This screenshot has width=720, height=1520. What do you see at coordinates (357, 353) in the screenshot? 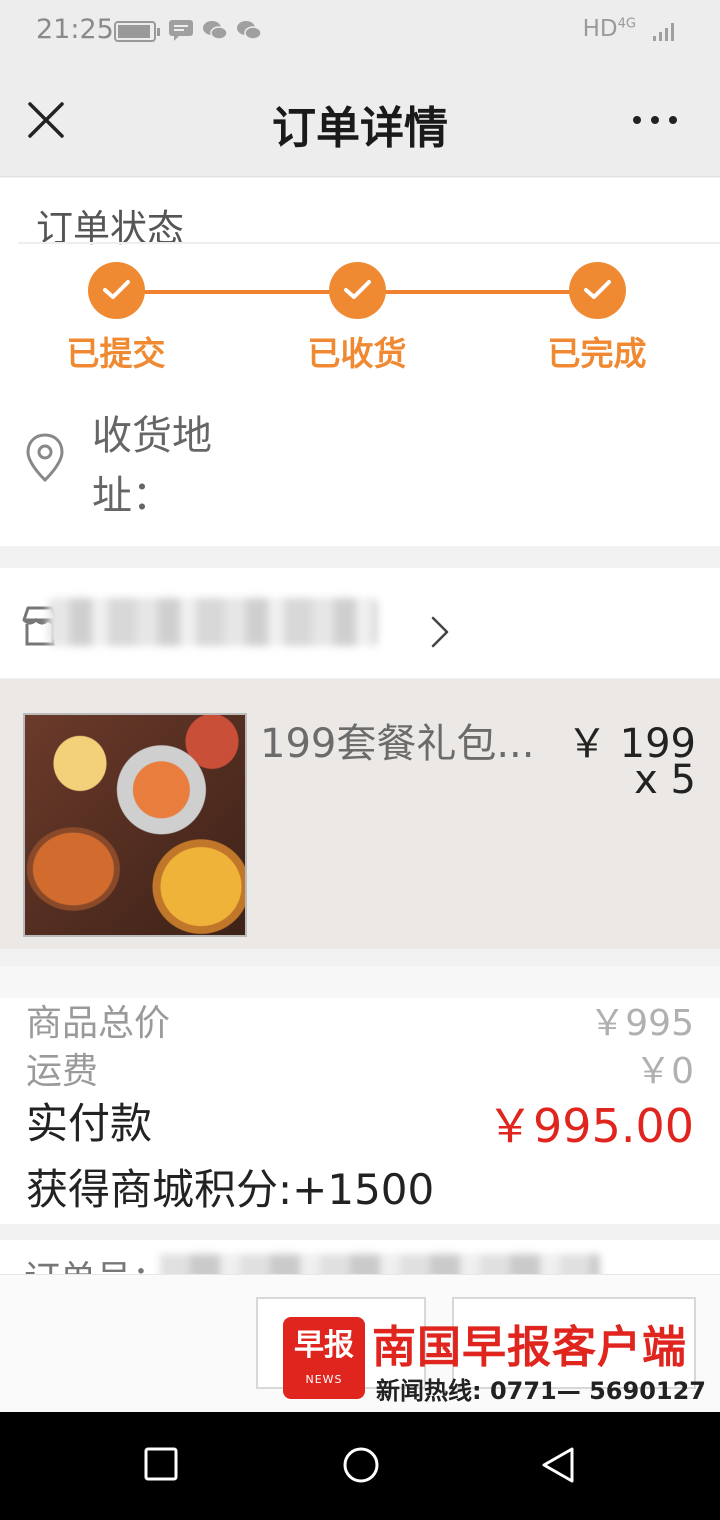
I see `step-label: 已收货` at bounding box center [357, 353].